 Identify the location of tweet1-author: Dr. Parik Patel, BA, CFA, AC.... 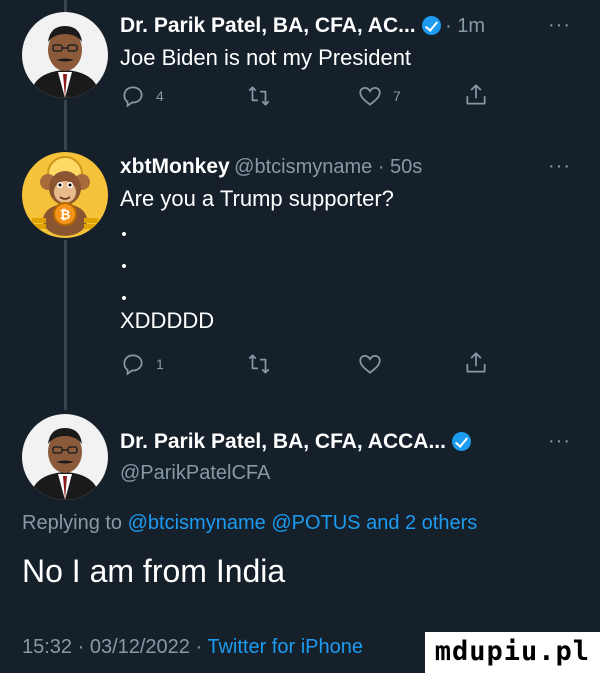
(268, 25).